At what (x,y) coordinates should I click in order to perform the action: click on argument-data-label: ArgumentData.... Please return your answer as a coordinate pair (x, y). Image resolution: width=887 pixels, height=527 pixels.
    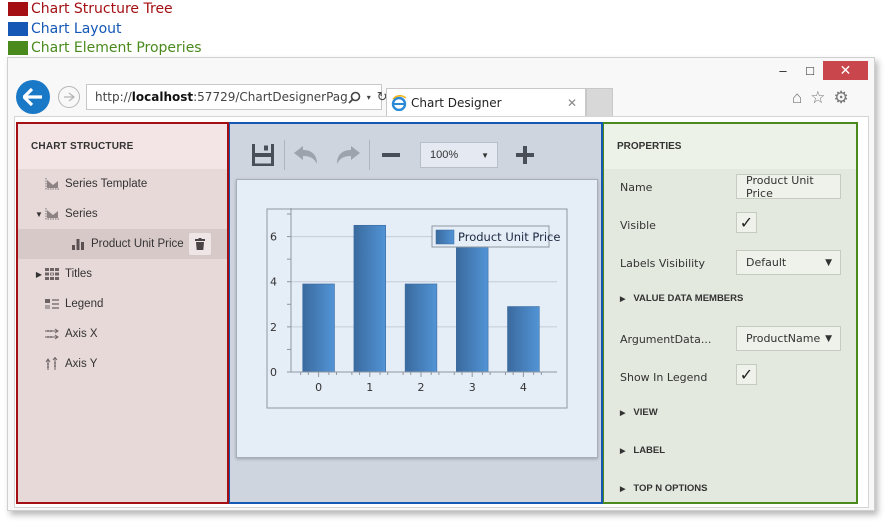
    Looking at the image, I should click on (666, 339).